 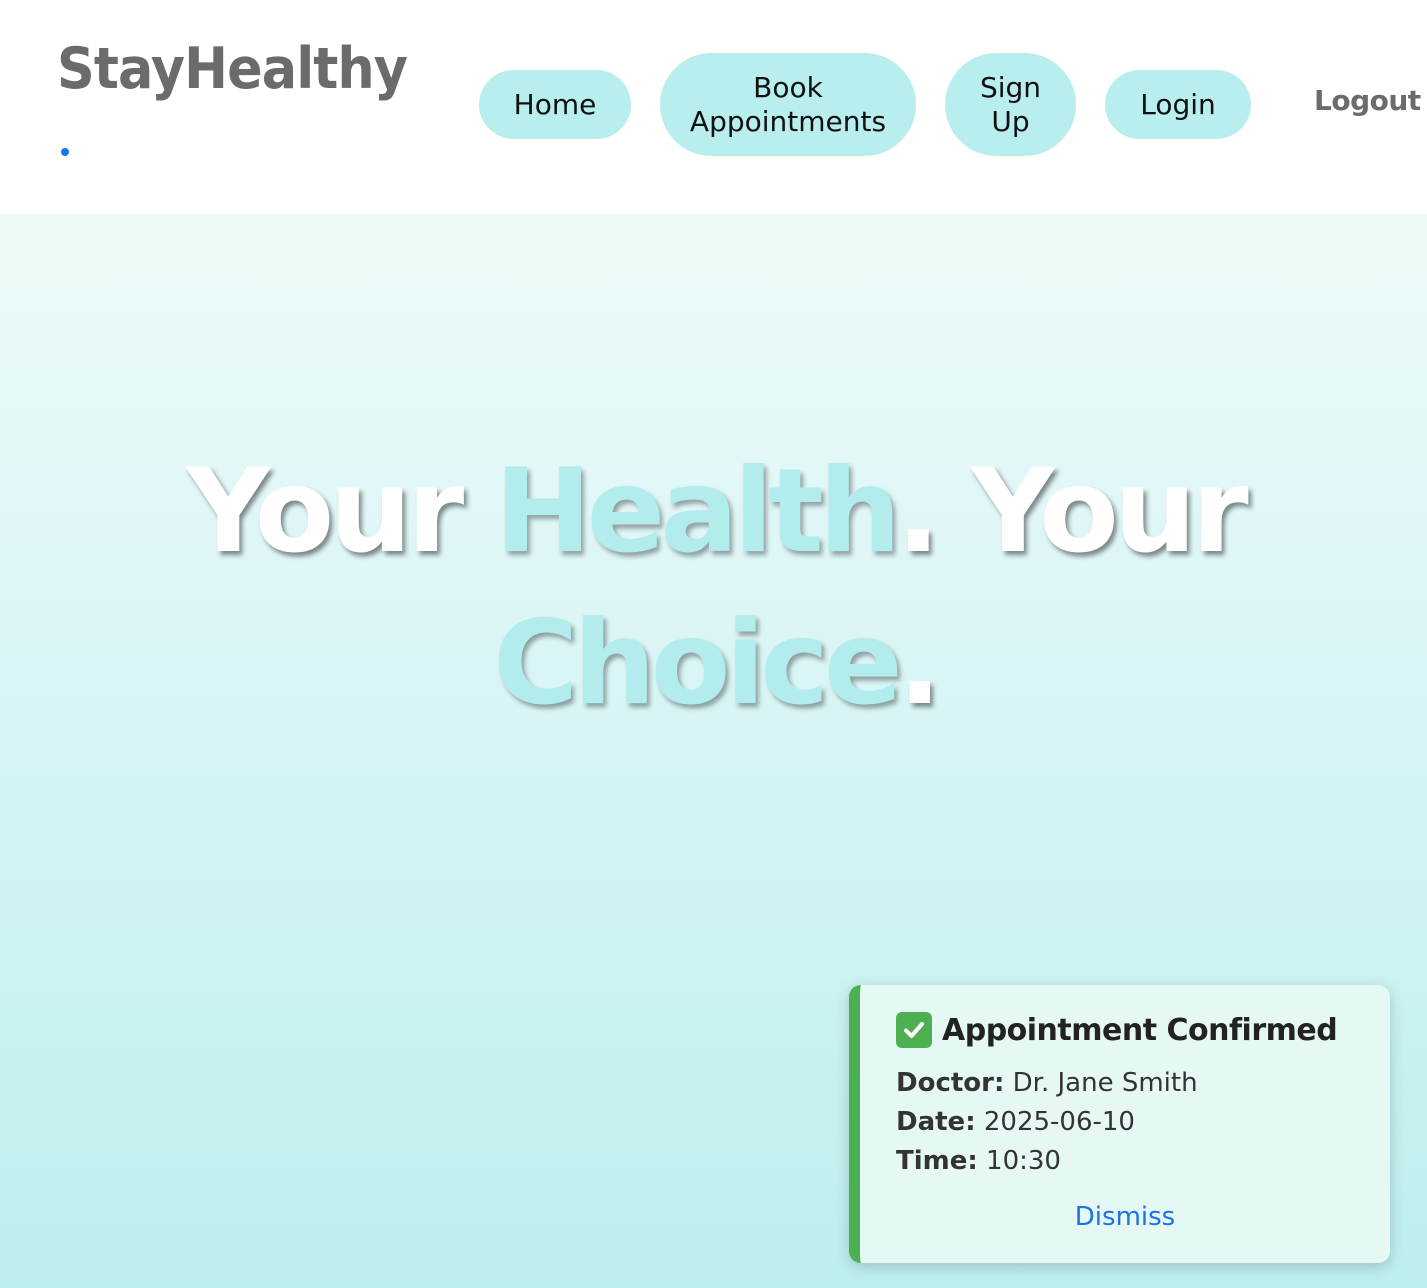 What do you see at coordinates (914, 1030) in the screenshot?
I see `check-icon` at bounding box center [914, 1030].